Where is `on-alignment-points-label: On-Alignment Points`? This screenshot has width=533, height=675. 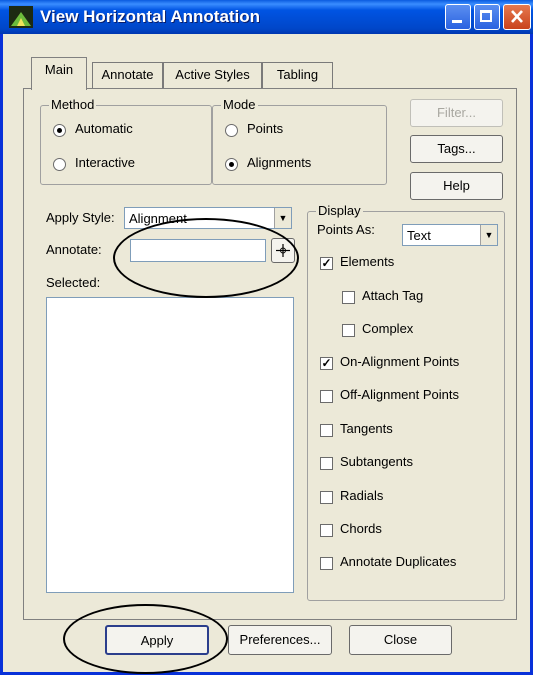
on-alignment-points-label: On-Alignment Points is located at coordinates (400, 361).